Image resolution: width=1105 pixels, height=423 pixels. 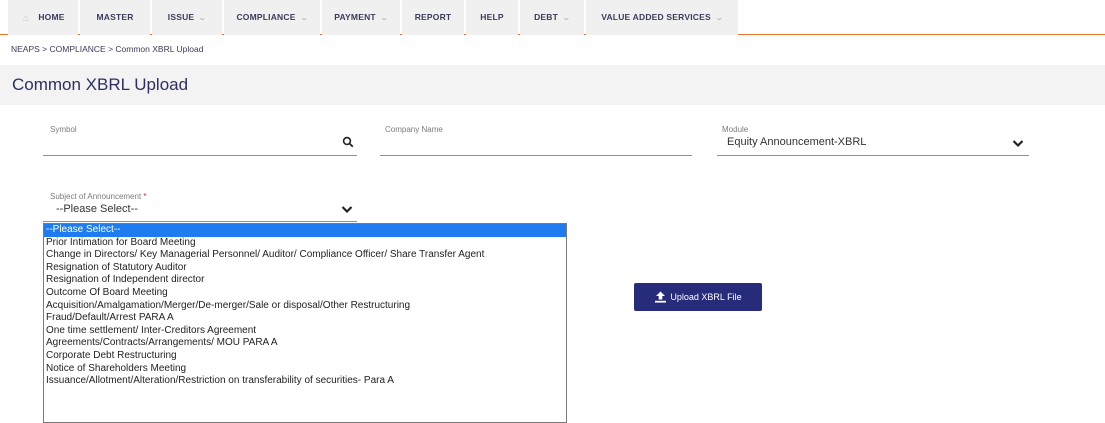 I want to click on nav-report: REPORT, so click(x=433, y=17).